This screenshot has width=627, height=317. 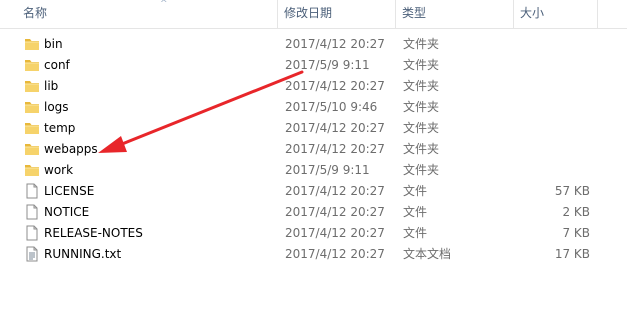 I want to click on file-row: LICENSE 2017/4/12 20:27 文件 57 KB, so click(x=300, y=191).